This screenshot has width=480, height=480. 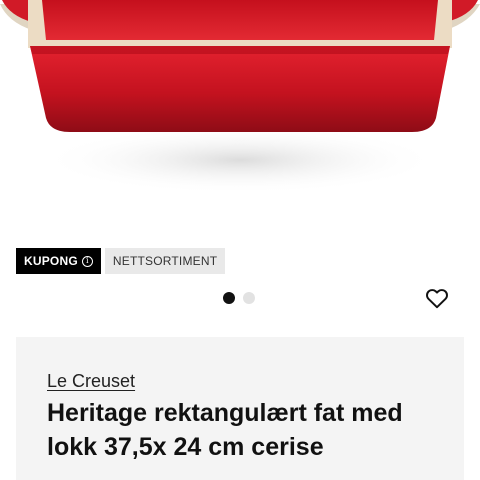 I want to click on badge-row: KUPONG i NETTSORTIMENT, so click(x=121, y=261).